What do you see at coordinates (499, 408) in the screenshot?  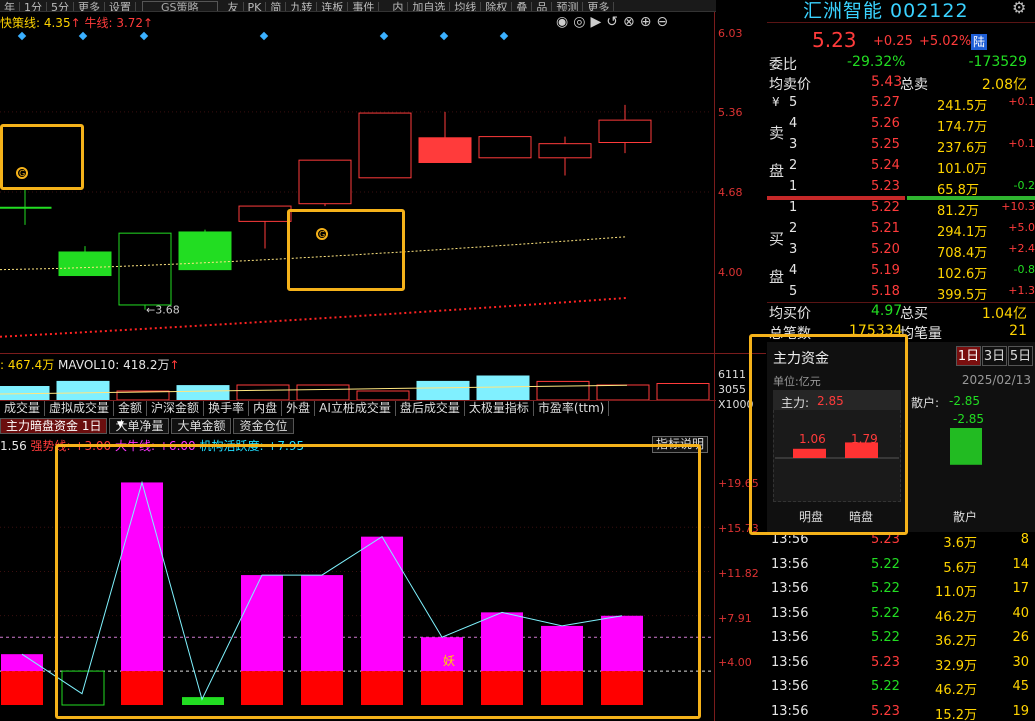 I see `indicator-tab: 太极量指标` at bounding box center [499, 408].